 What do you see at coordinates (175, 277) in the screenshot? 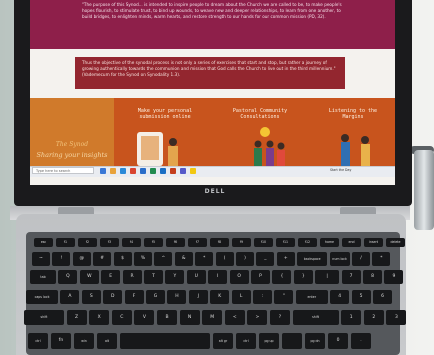
I see `key-y: Y` at bounding box center [175, 277].